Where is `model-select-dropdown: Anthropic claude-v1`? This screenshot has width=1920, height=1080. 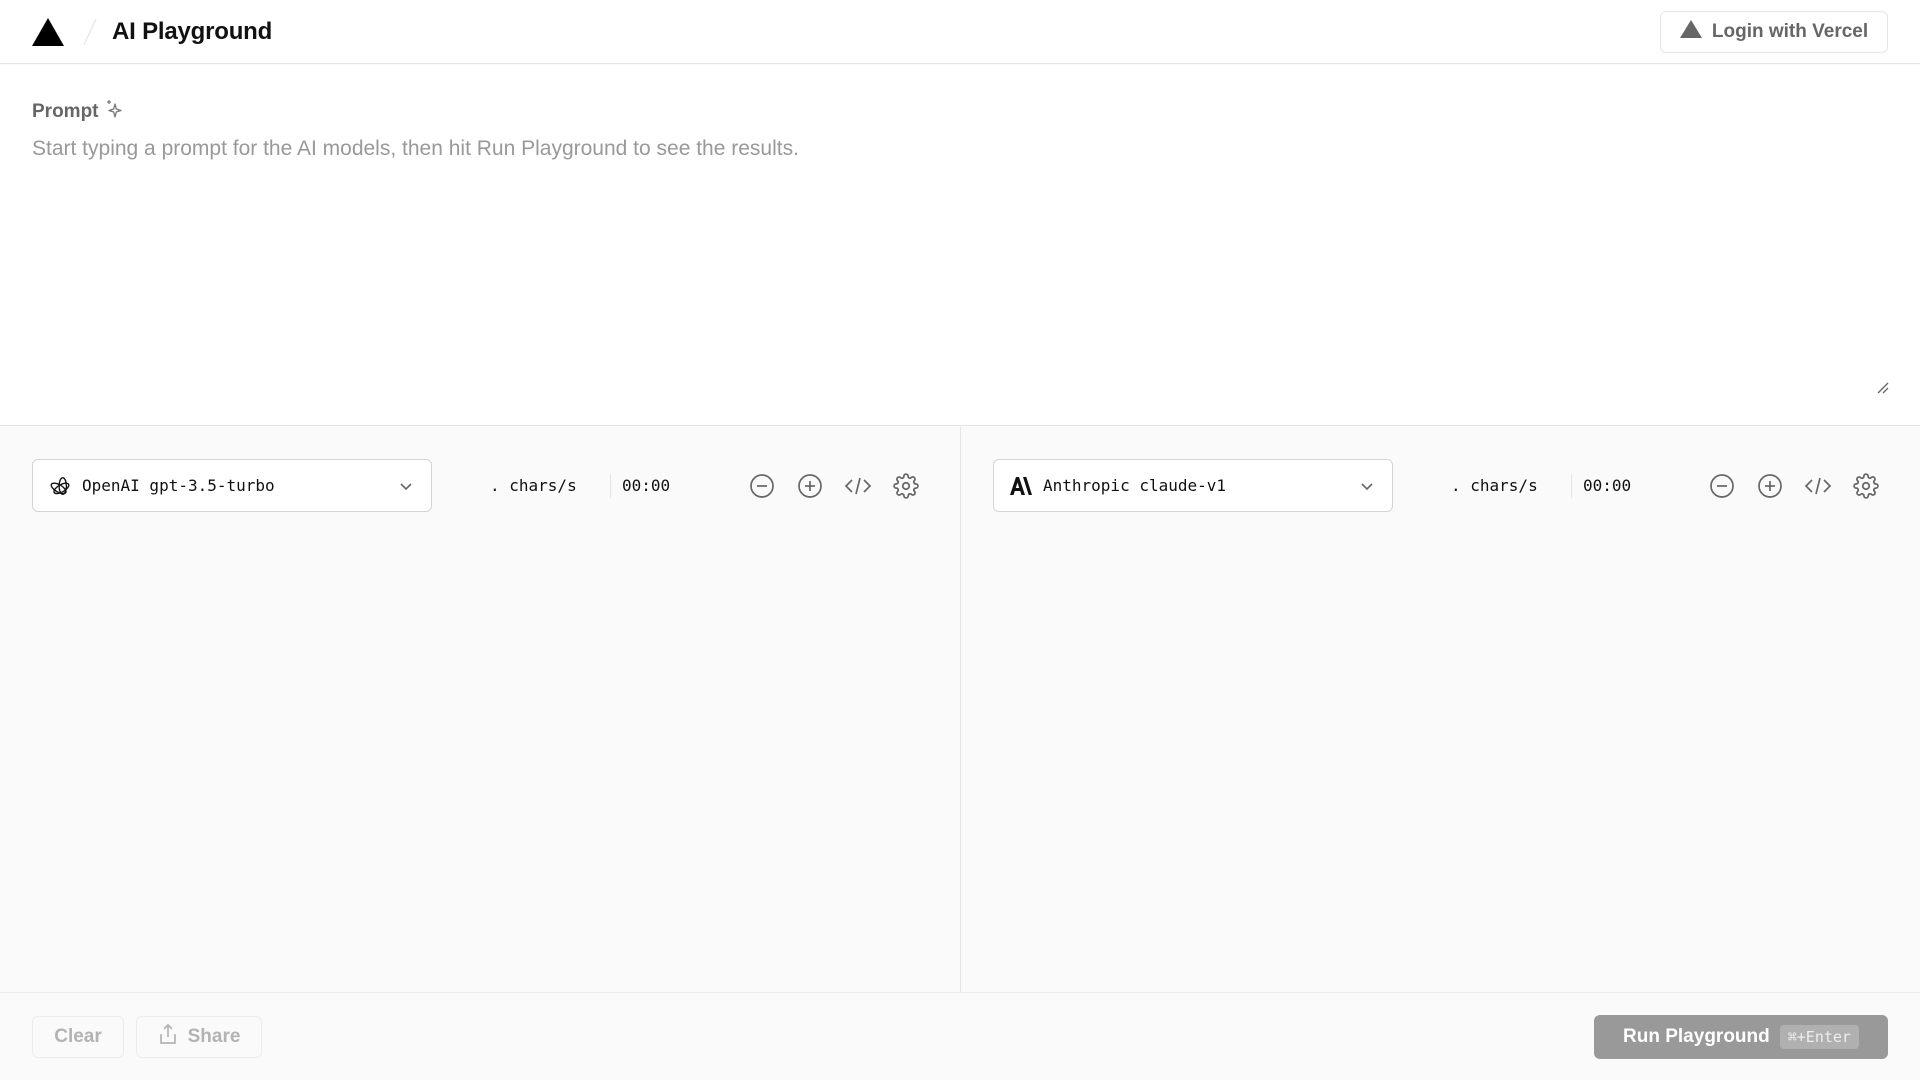 model-select-dropdown: Anthropic claude-v1 is located at coordinates (1193, 485).